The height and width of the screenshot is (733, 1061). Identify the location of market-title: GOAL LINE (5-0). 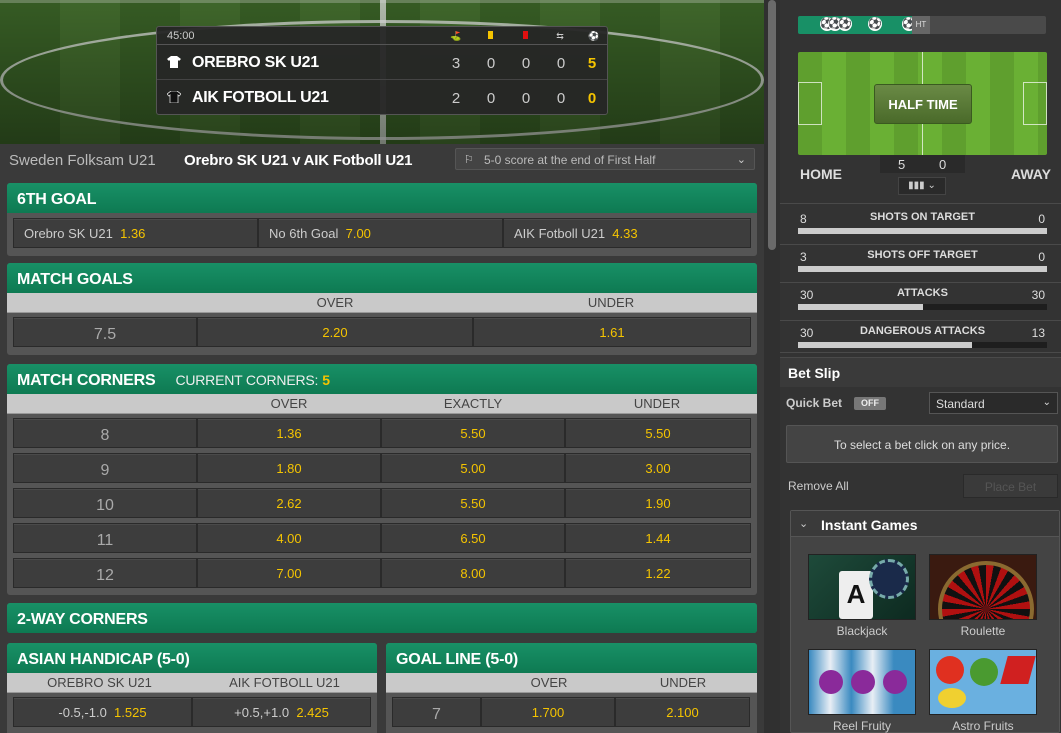
(571, 658).